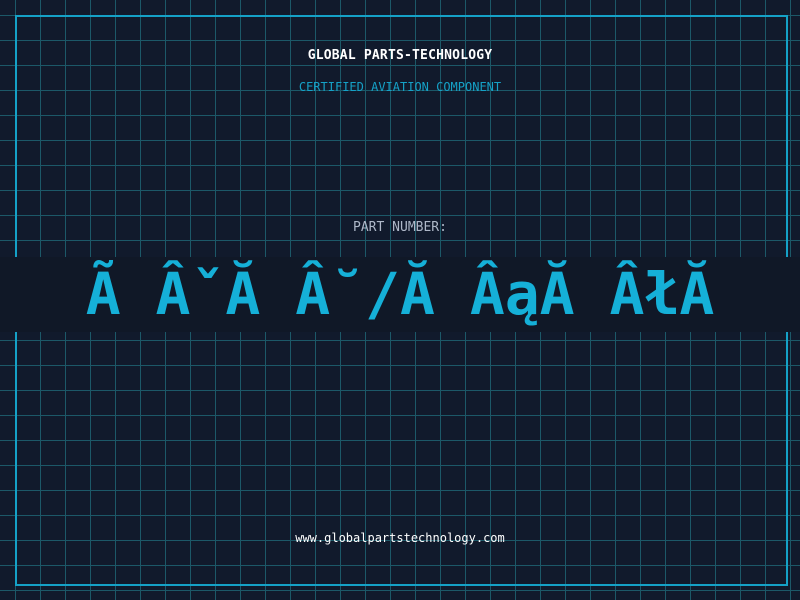  I want to click on part-number-label: PART NUMBER:, so click(400, 227).